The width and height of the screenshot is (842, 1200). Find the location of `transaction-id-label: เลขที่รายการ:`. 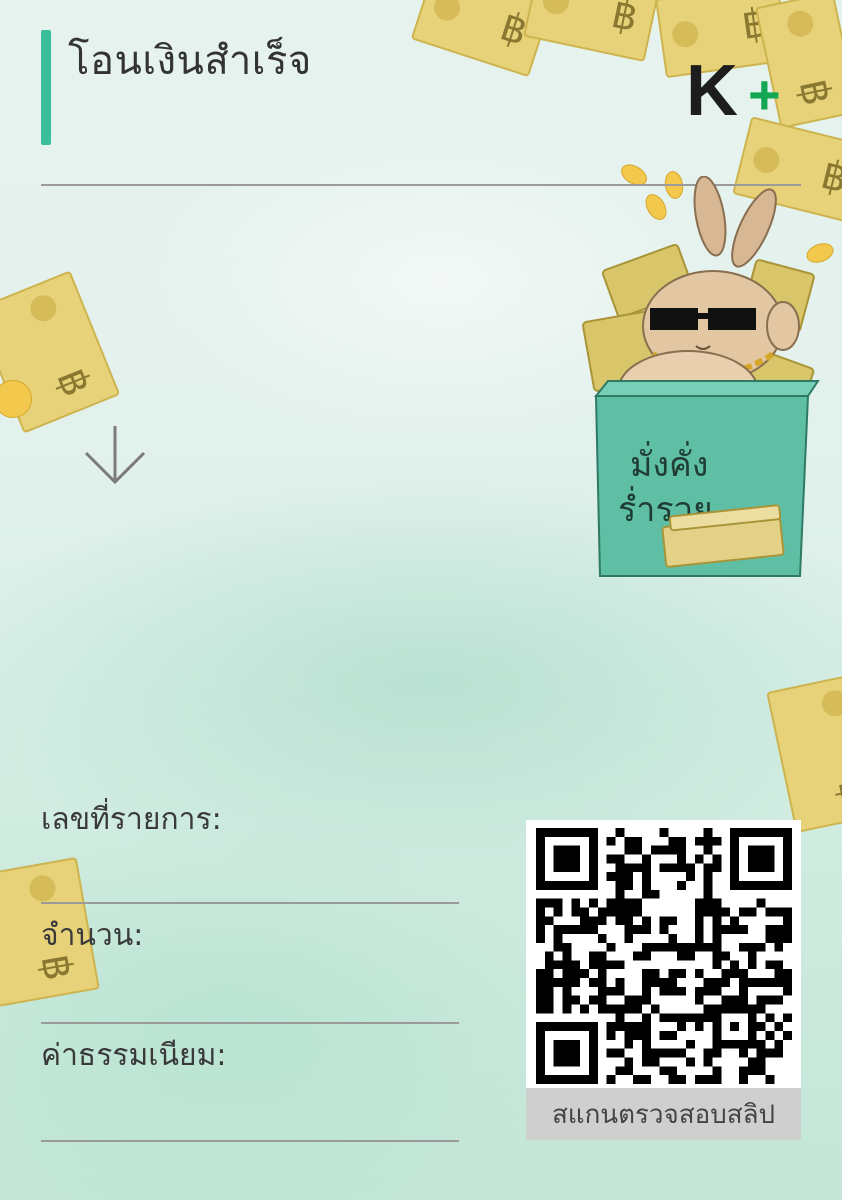

transaction-id-label: เลขที่รายการ: is located at coordinates (131, 819).